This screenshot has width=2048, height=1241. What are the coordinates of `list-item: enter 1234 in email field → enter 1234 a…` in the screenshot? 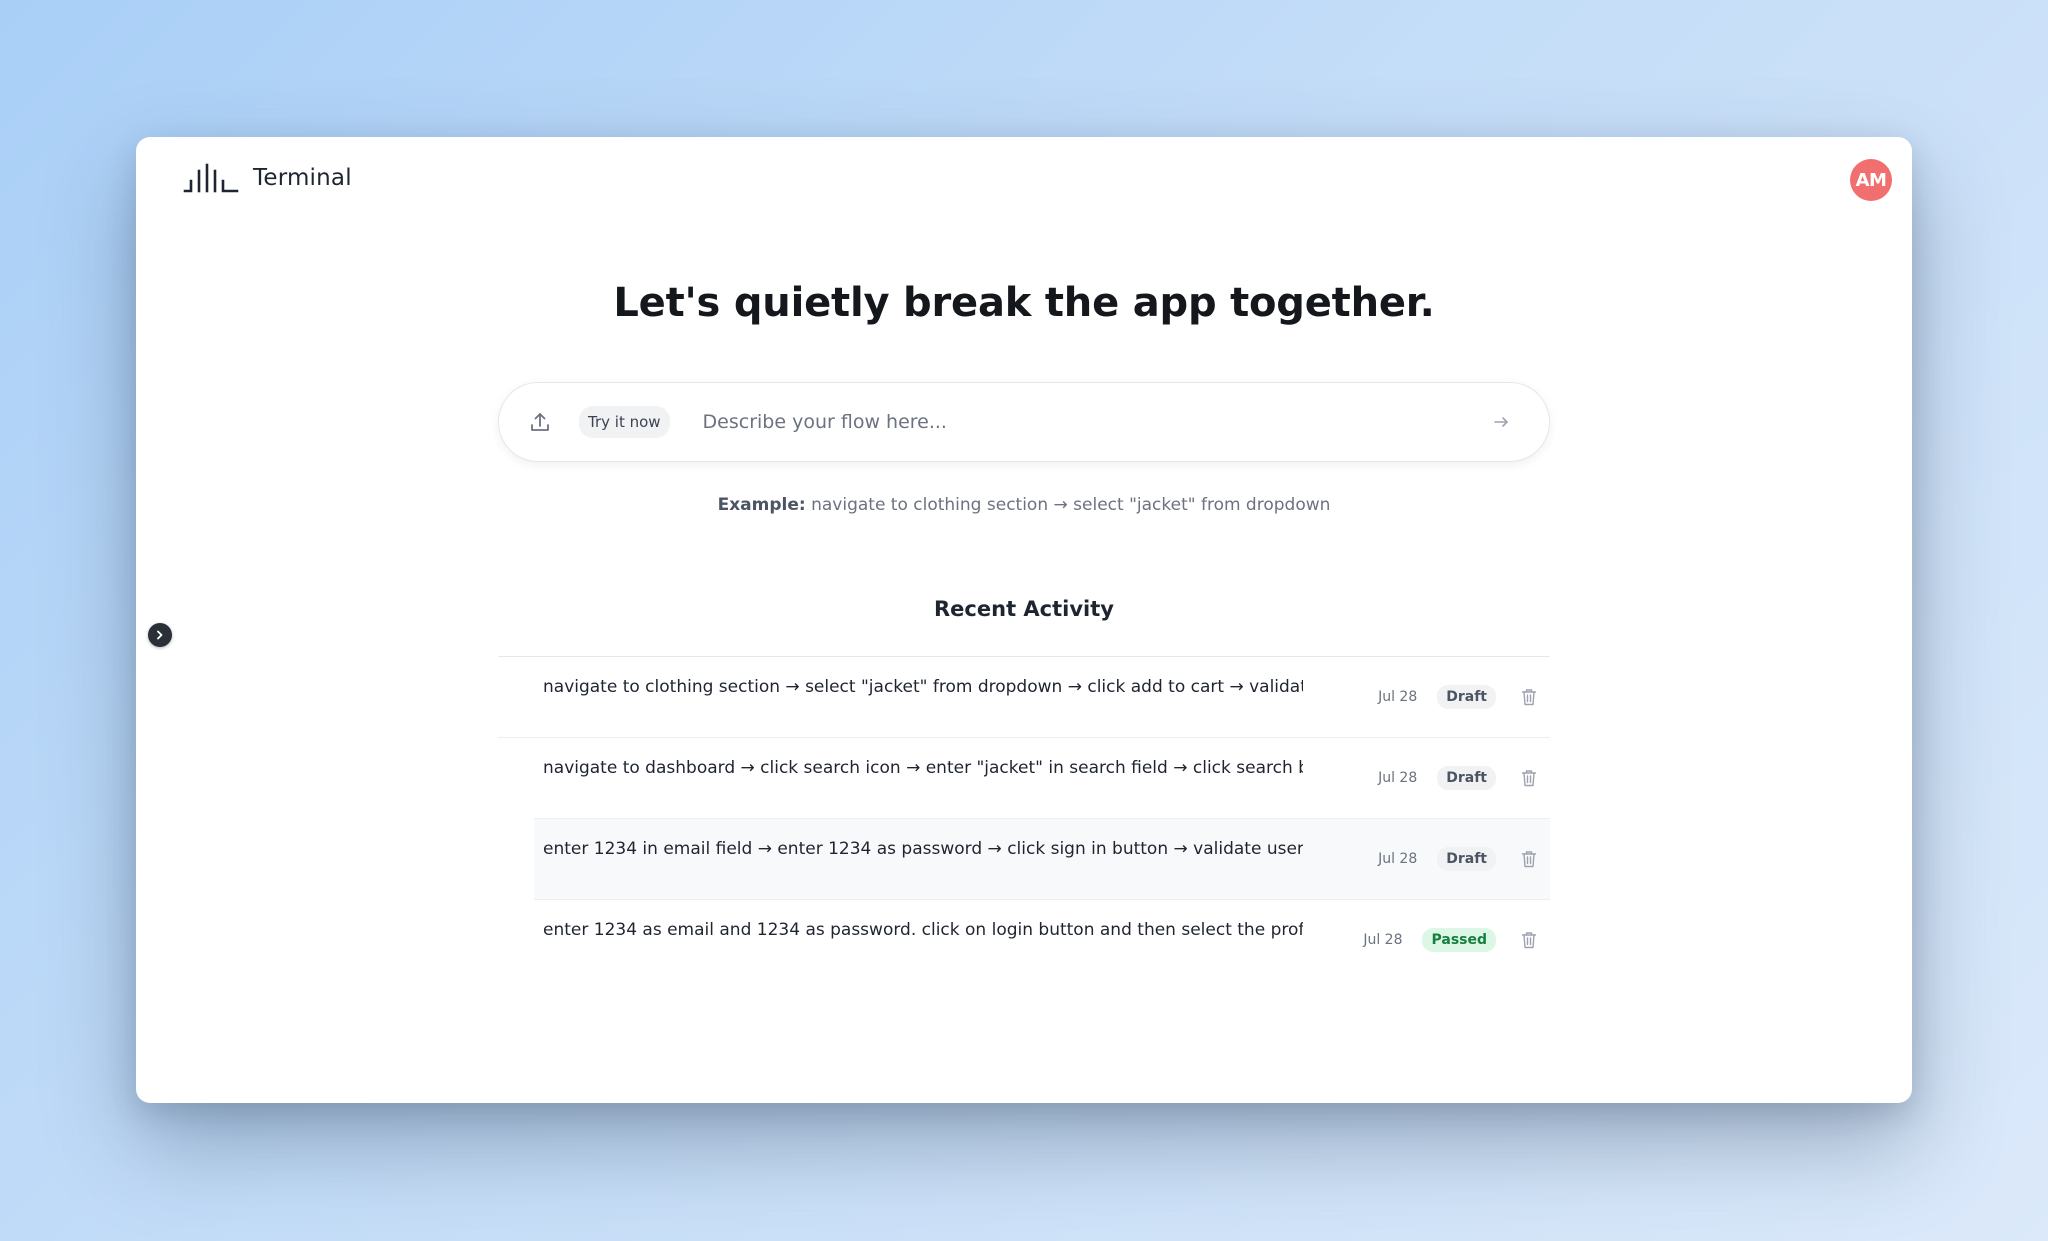 It's located at (1042, 859).